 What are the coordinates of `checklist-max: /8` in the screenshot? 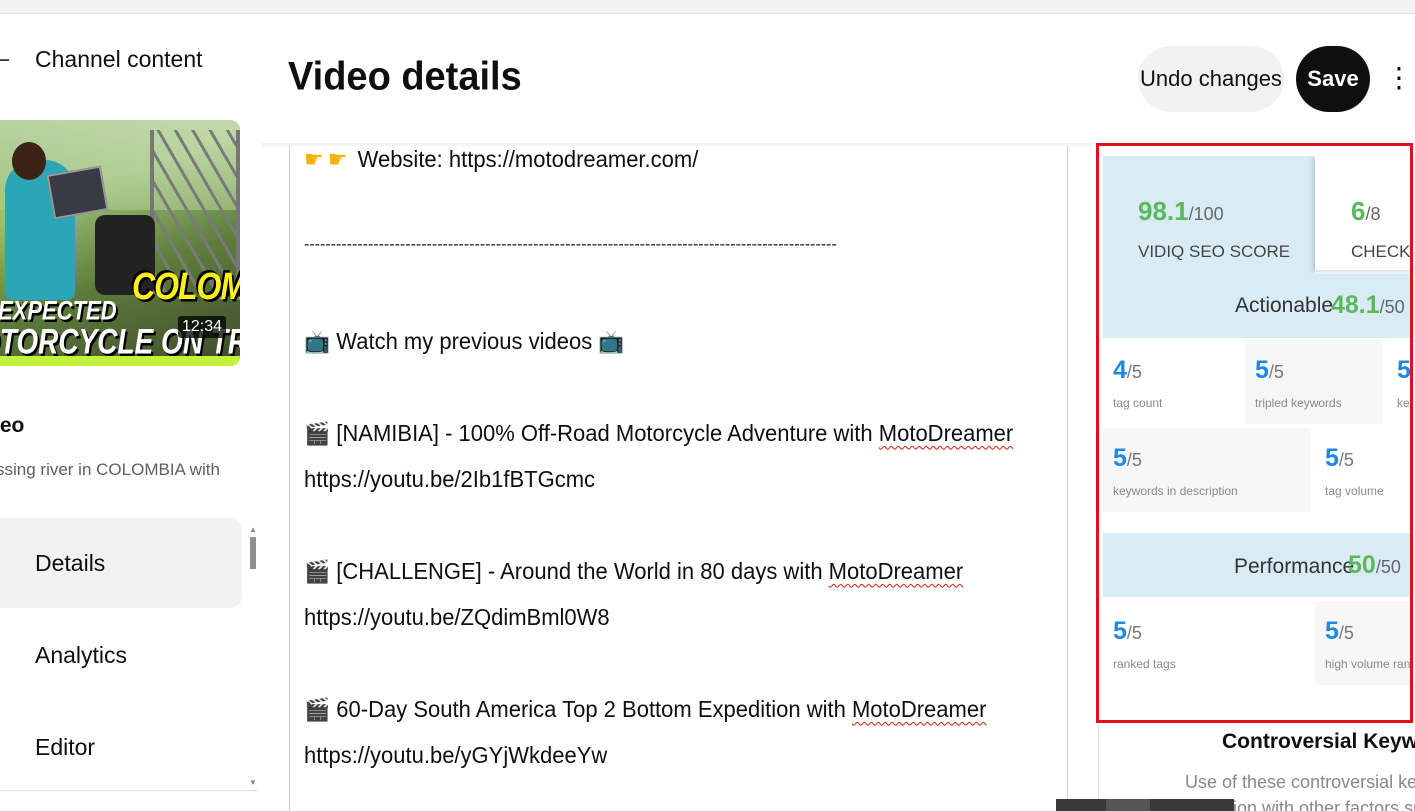 It's located at (1373, 214).